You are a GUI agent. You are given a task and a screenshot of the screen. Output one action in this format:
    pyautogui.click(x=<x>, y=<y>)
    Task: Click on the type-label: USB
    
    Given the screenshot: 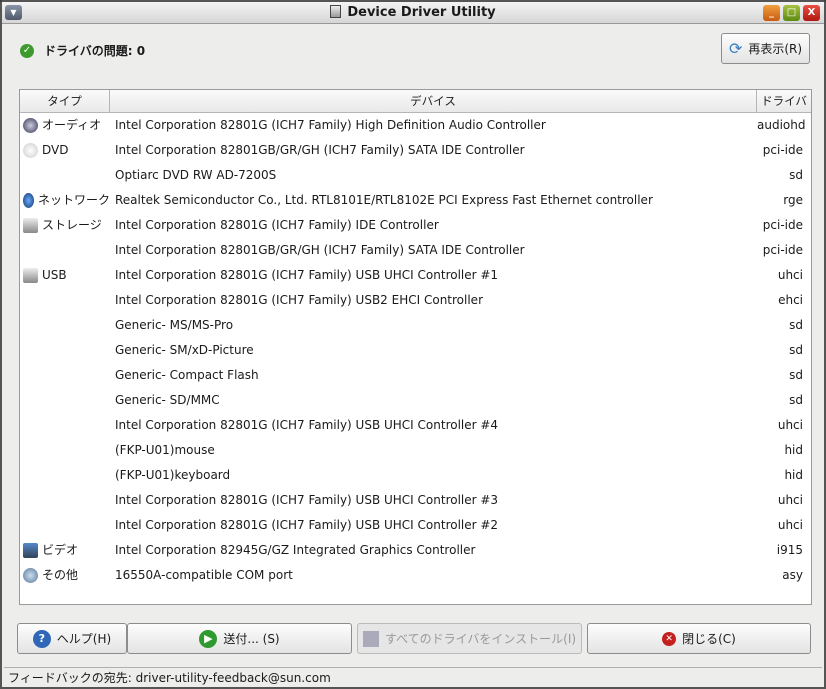 What is the action you would take?
    pyautogui.click(x=54, y=275)
    